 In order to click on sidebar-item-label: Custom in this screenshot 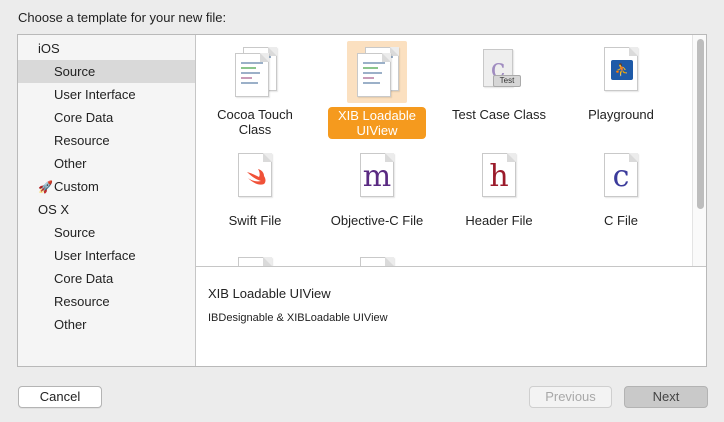, I will do `click(76, 186)`.